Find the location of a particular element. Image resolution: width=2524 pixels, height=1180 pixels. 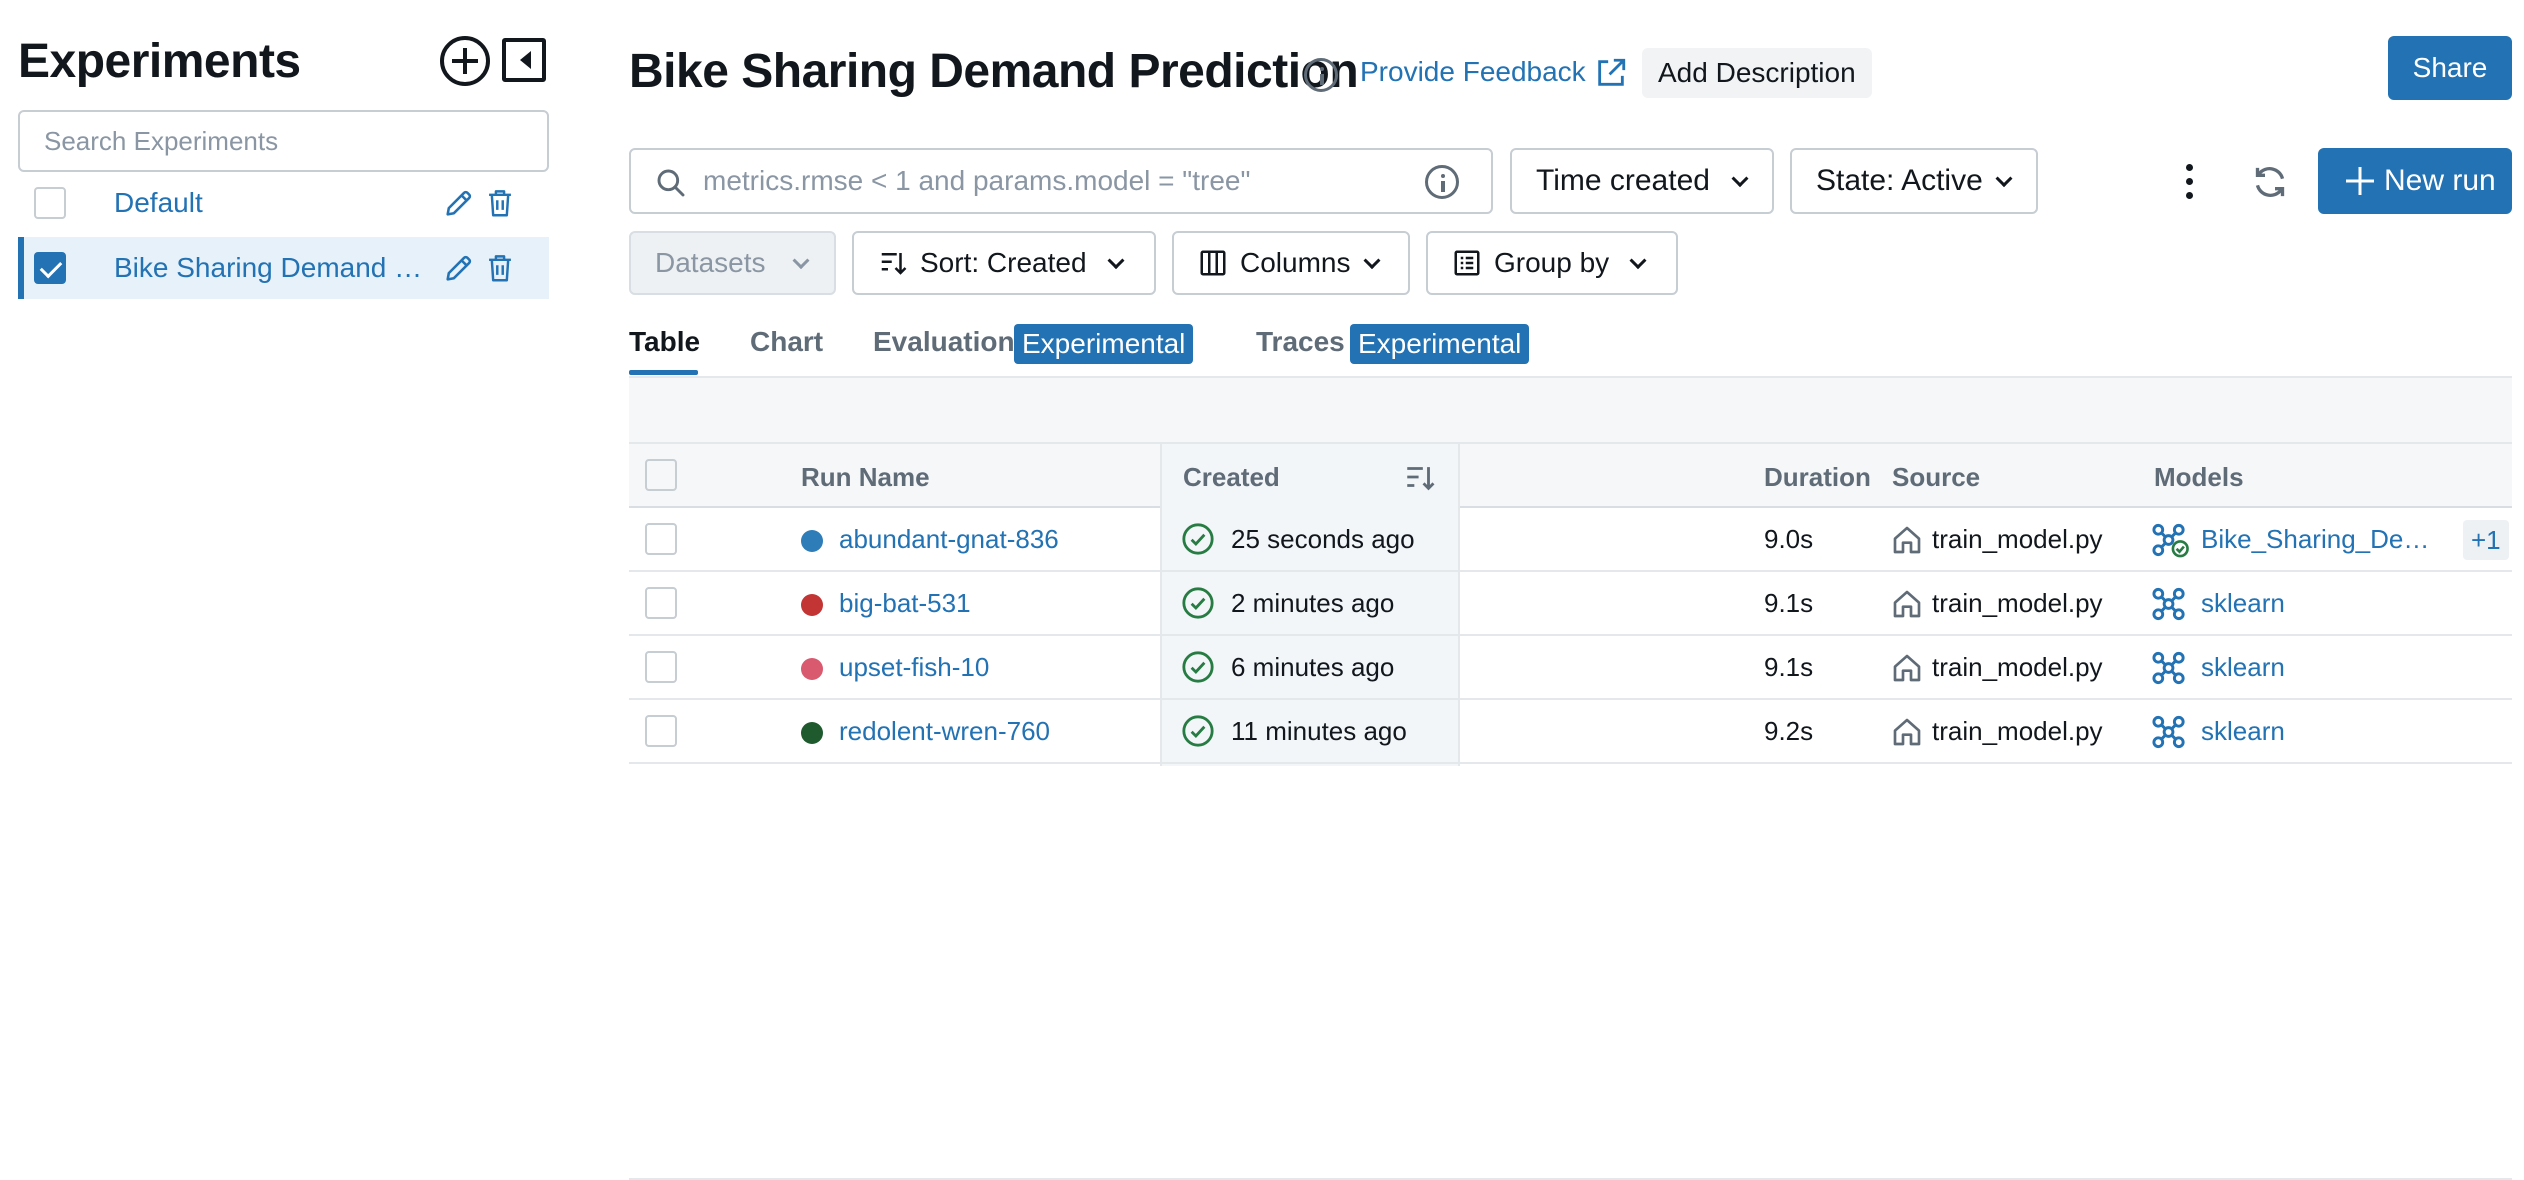

share-button: Share is located at coordinates (2450, 68).